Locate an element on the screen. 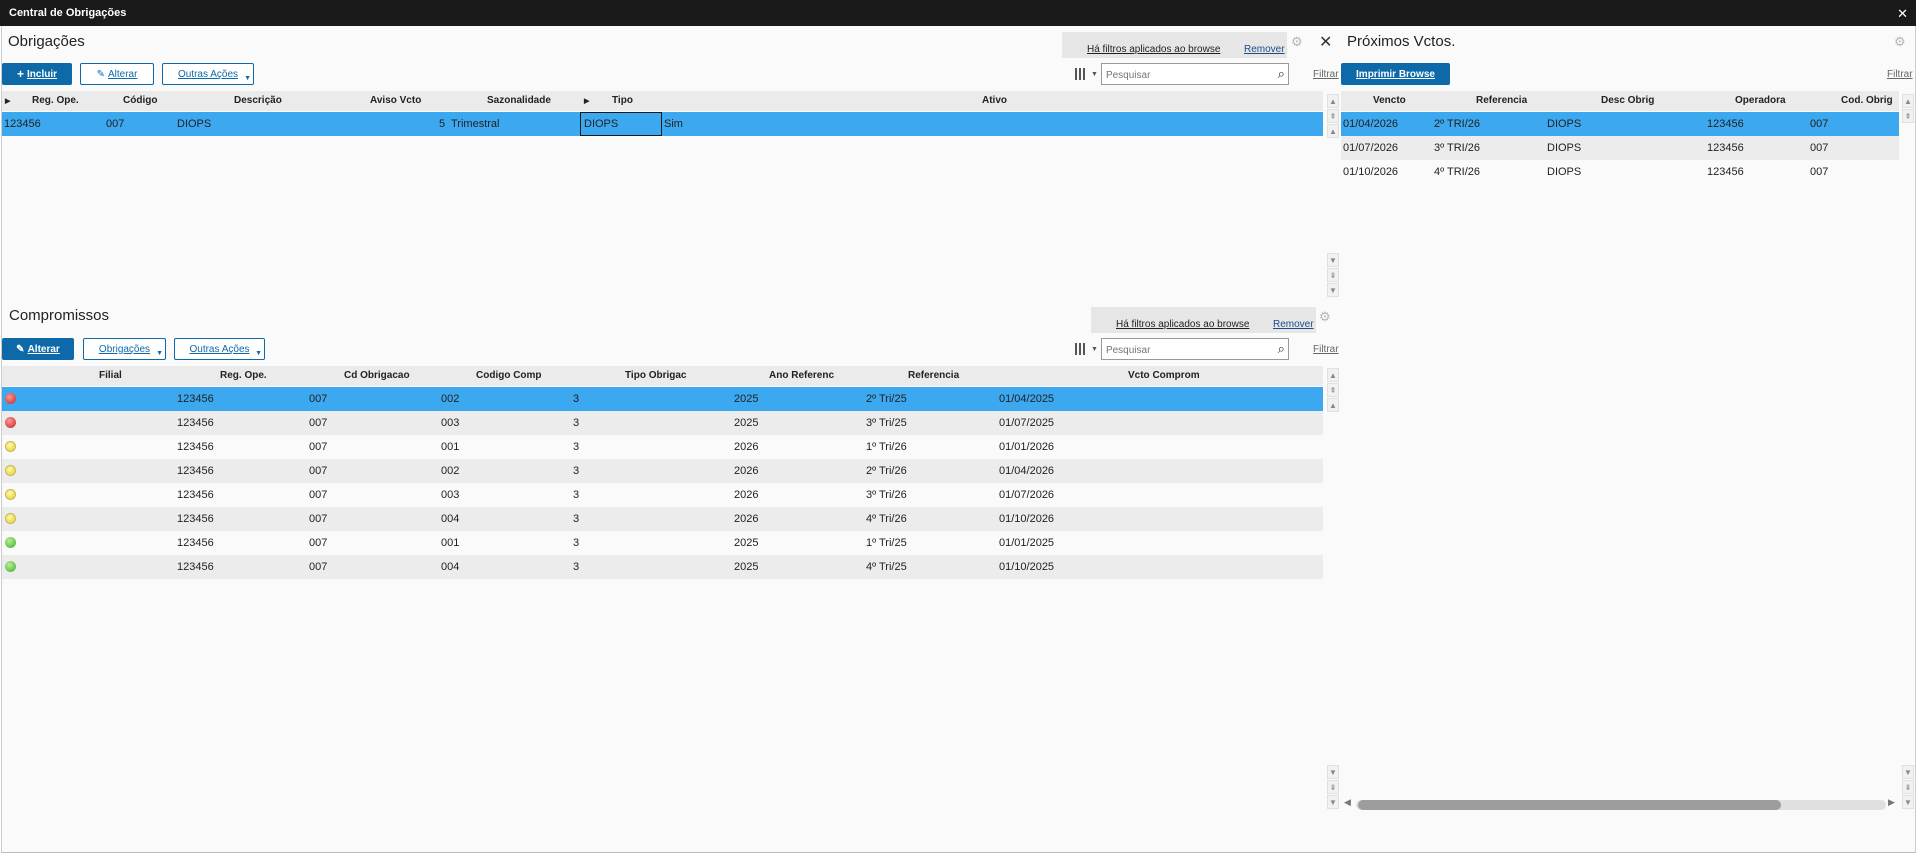 This screenshot has height=856, width=1916. cell-vcto-comprom: 01/10/2026 is located at coordinates (1027, 519).